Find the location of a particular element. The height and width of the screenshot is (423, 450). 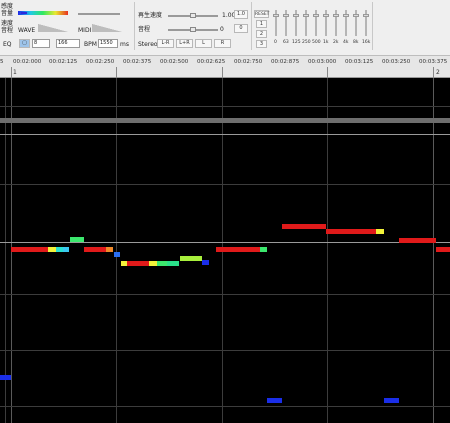

wave-label: WAVE is located at coordinates (27, 30).